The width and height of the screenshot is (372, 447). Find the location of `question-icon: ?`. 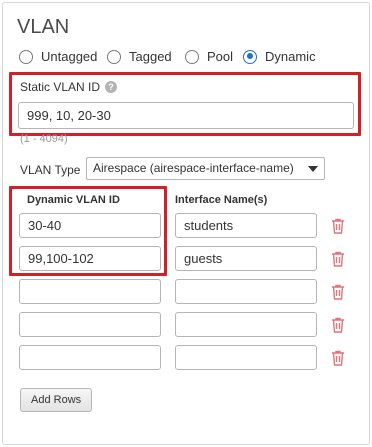

question-icon: ? is located at coordinates (111, 87).